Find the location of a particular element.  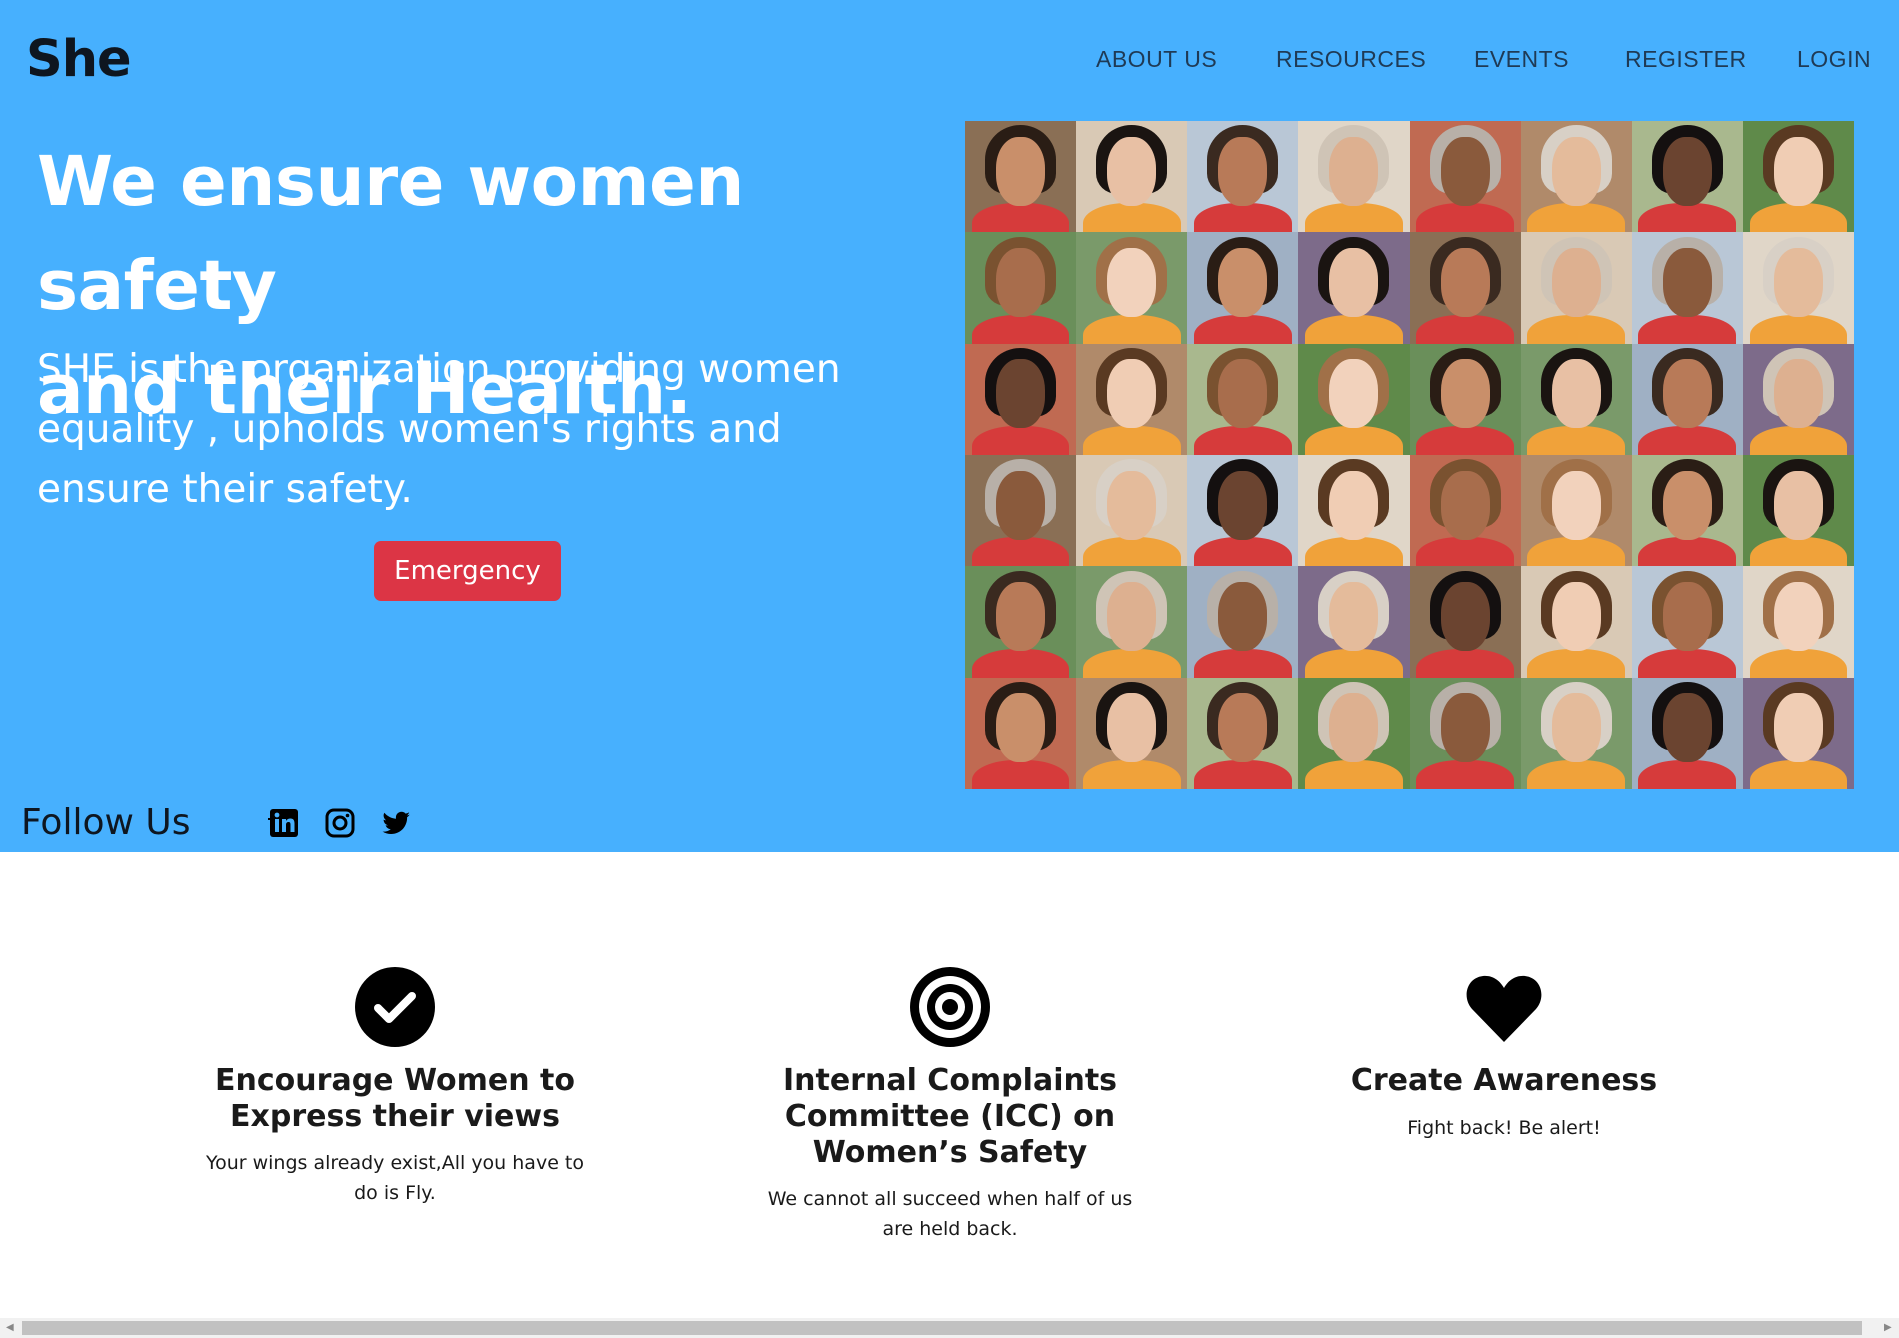

instagram-icon is located at coordinates (340, 823).